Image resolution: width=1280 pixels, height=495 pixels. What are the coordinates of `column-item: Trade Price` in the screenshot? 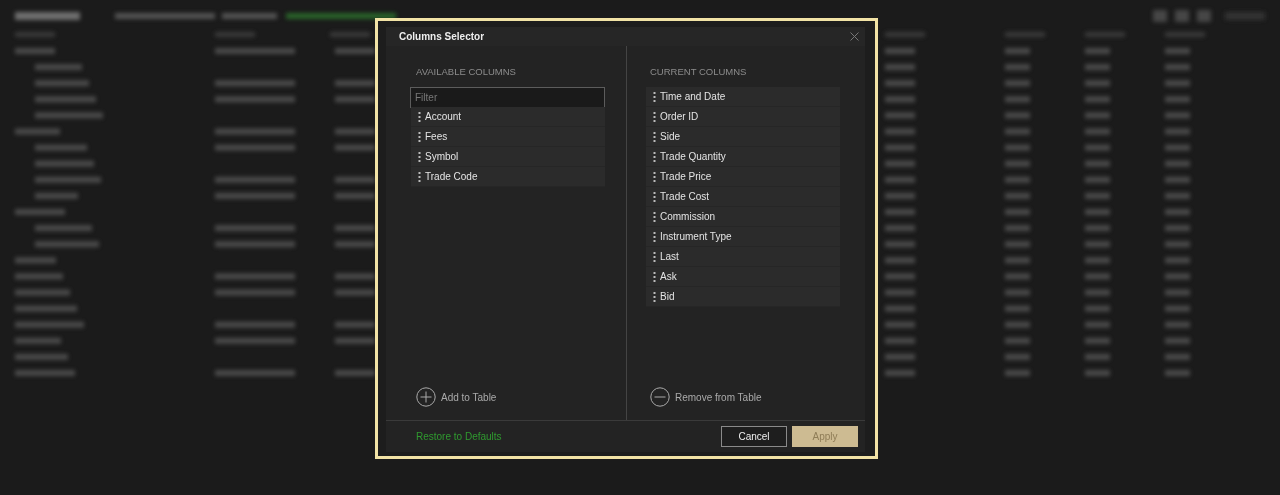 It's located at (743, 177).